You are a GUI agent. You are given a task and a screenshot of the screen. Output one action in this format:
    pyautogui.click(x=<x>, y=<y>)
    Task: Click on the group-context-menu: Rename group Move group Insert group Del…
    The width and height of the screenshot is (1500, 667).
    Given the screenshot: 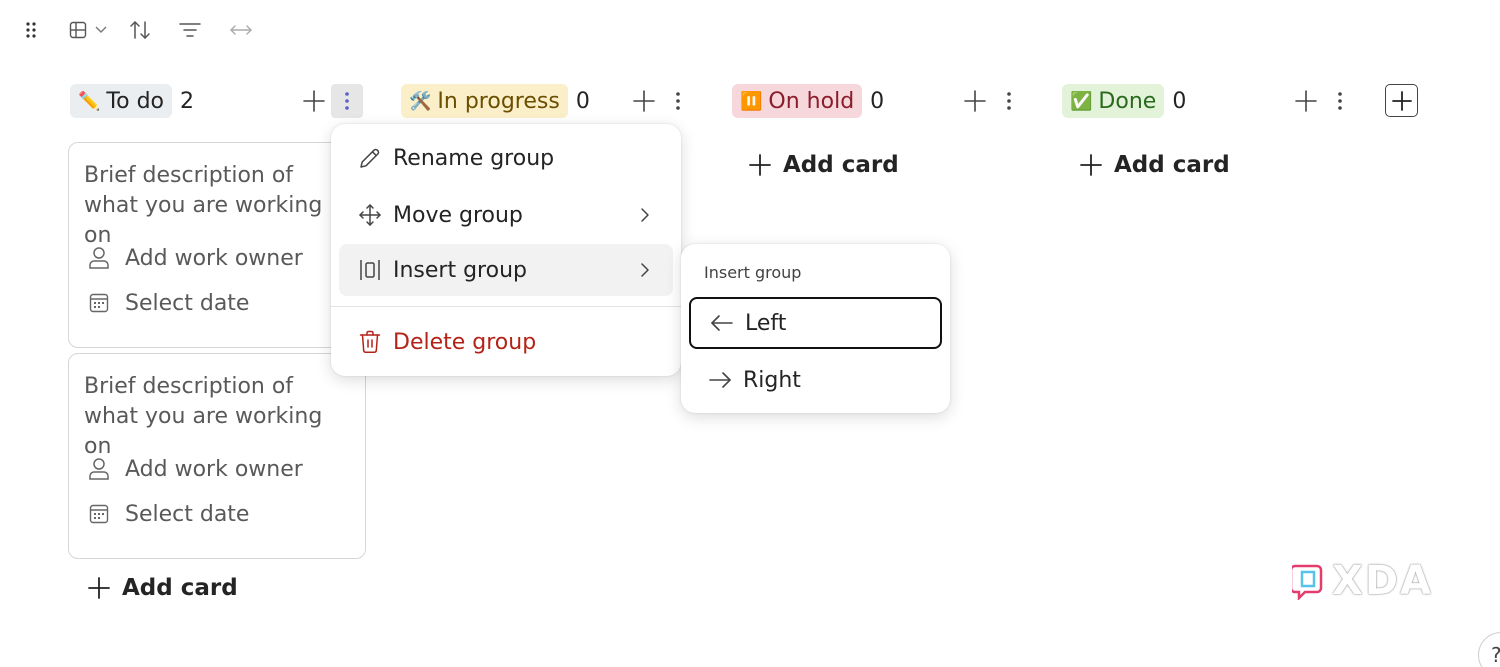 What is the action you would take?
    pyautogui.click(x=506, y=250)
    